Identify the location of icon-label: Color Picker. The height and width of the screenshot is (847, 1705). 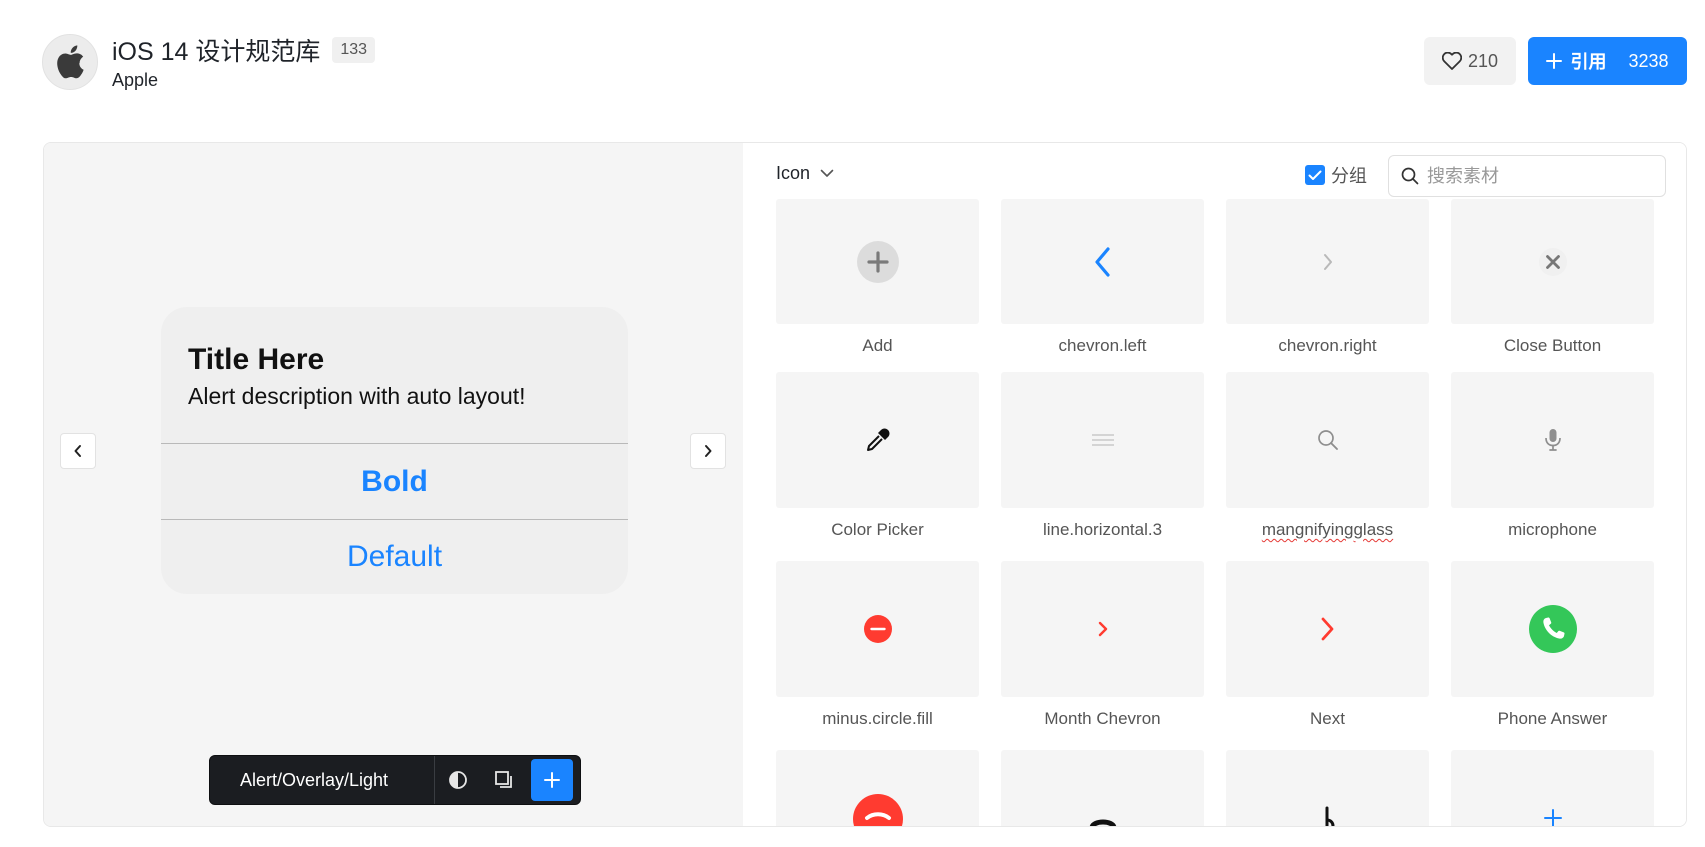
(877, 529).